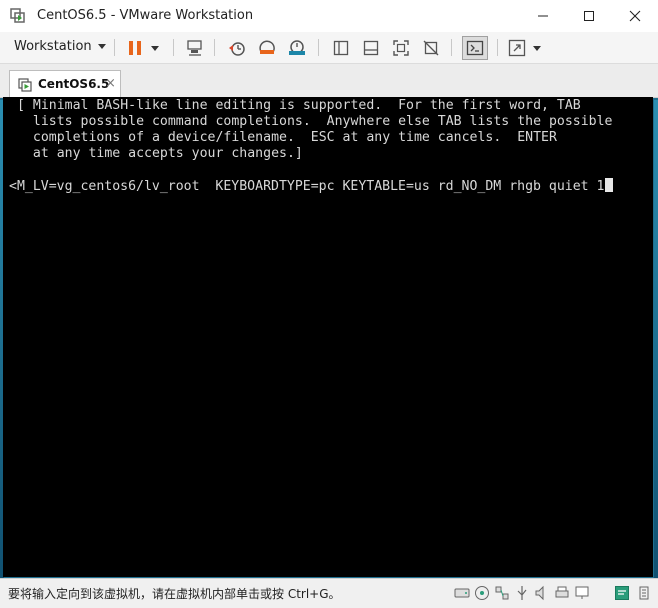 This screenshot has height=608, width=658. I want to click on pause-icon, so click(135, 48).